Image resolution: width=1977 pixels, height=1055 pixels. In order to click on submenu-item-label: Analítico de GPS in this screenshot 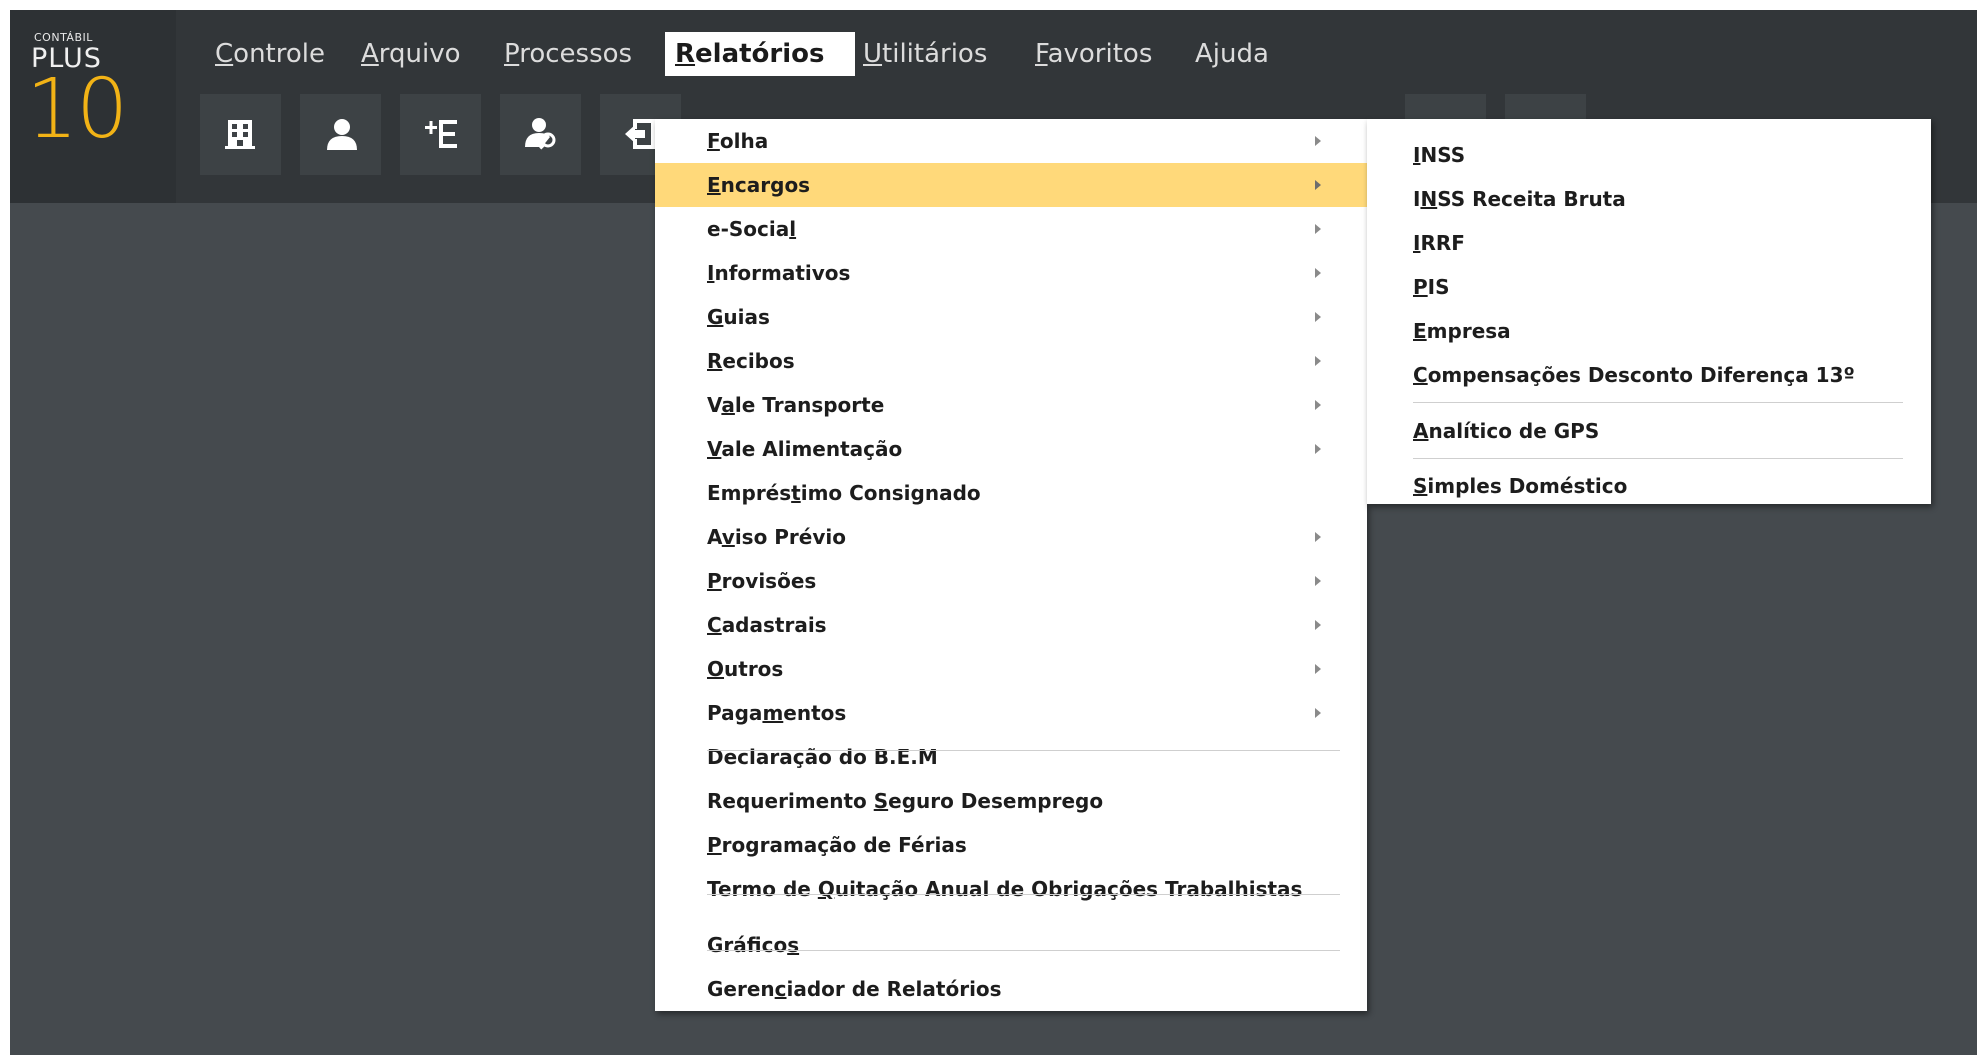, I will do `click(1506, 431)`.